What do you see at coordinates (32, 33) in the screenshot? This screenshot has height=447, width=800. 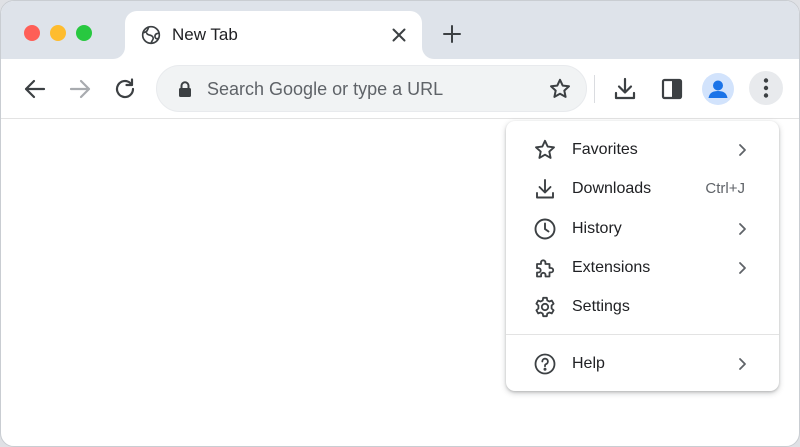 I see `close-window-button` at bounding box center [32, 33].